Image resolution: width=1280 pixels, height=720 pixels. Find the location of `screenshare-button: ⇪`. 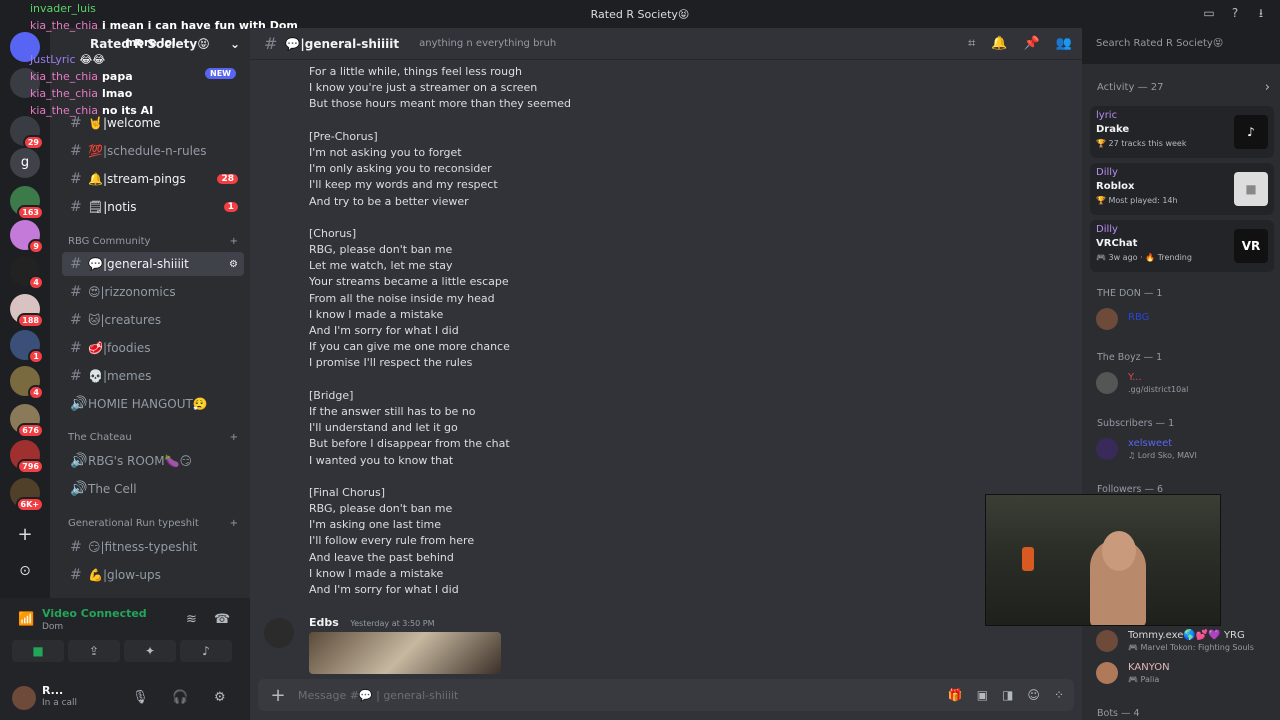

screenshare-button: ⇪ is located at coordinates (94, 651).